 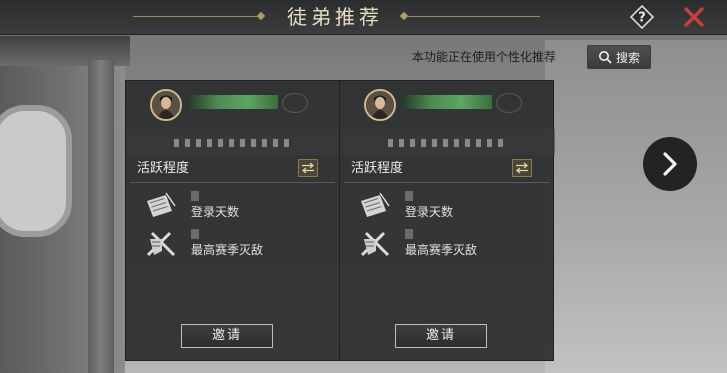 I want to click on background-pillar, so click(x=101, y=216).